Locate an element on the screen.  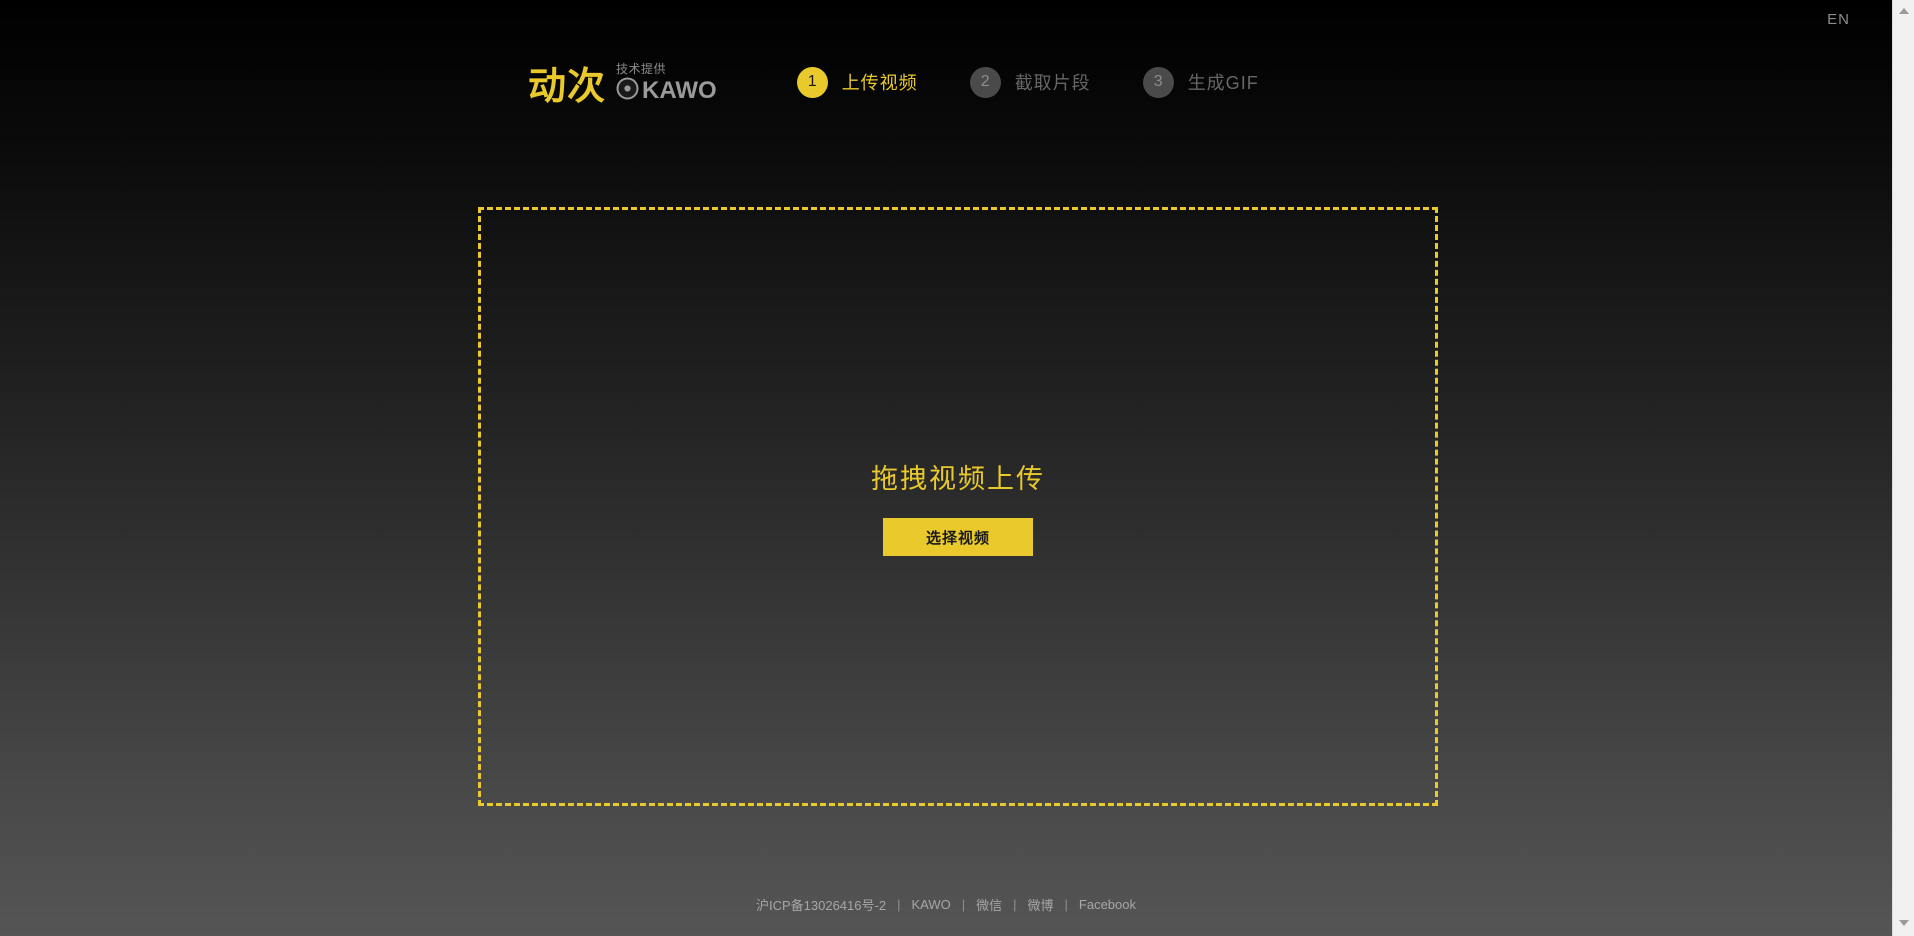
step-number-badge: 3 is located at coordinates (1158, 82).